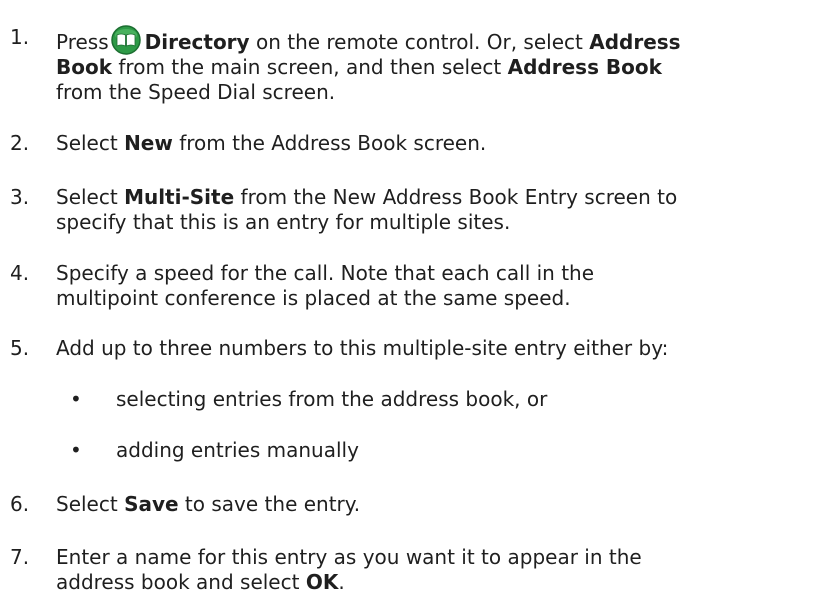 The image size is (838, 601). What do you see at coordinates (20, 348) in the screenshot?
I see `step-number: 5.` at bounding box center [20, 348].